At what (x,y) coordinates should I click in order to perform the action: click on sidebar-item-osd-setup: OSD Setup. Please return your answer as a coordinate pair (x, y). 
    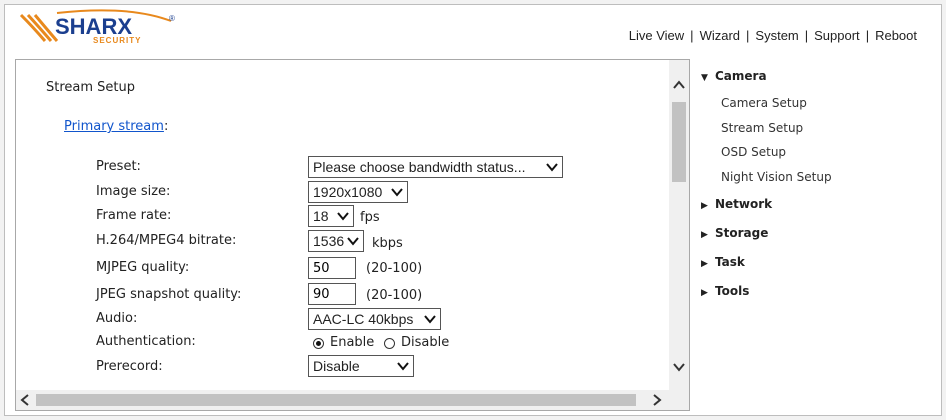
    Looking at the image, I should click on (753, 152).